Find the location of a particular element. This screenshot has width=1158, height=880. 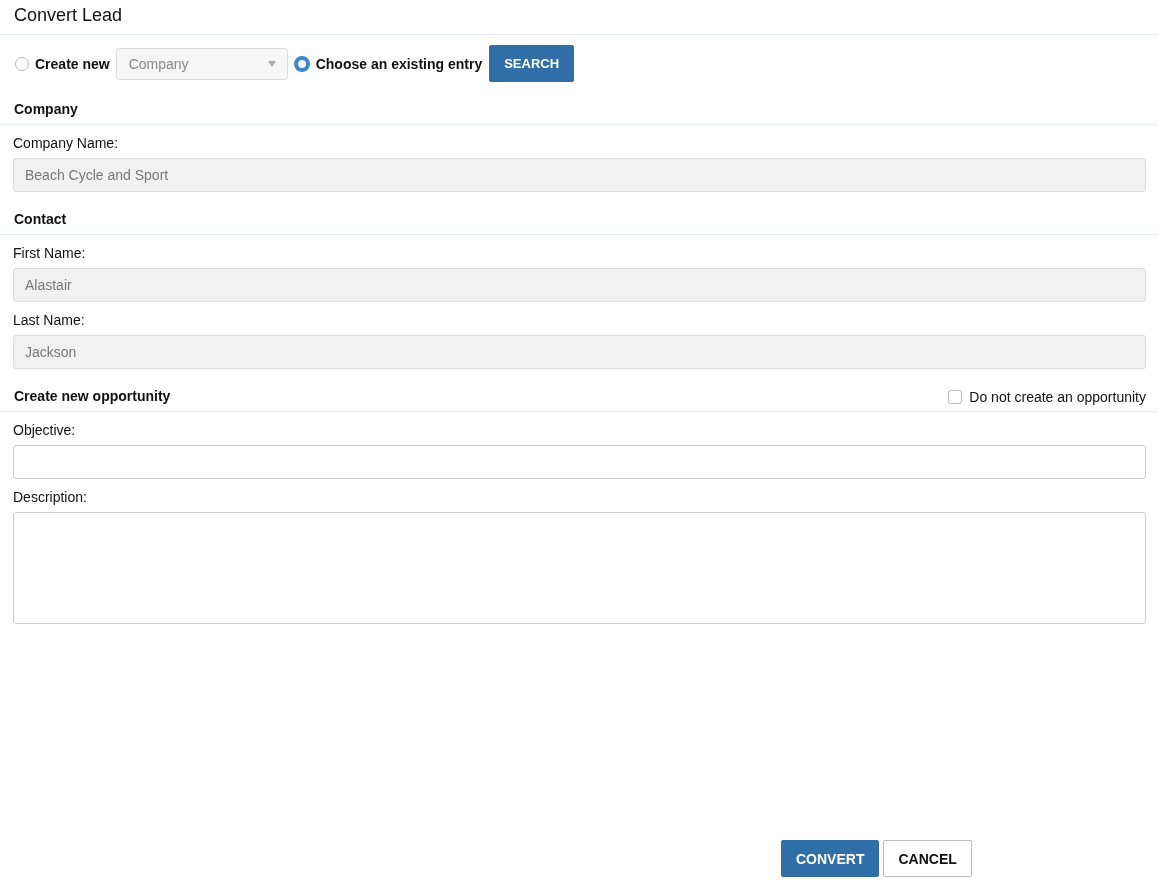

field-label: Description: is located at coordinates (50, 497).